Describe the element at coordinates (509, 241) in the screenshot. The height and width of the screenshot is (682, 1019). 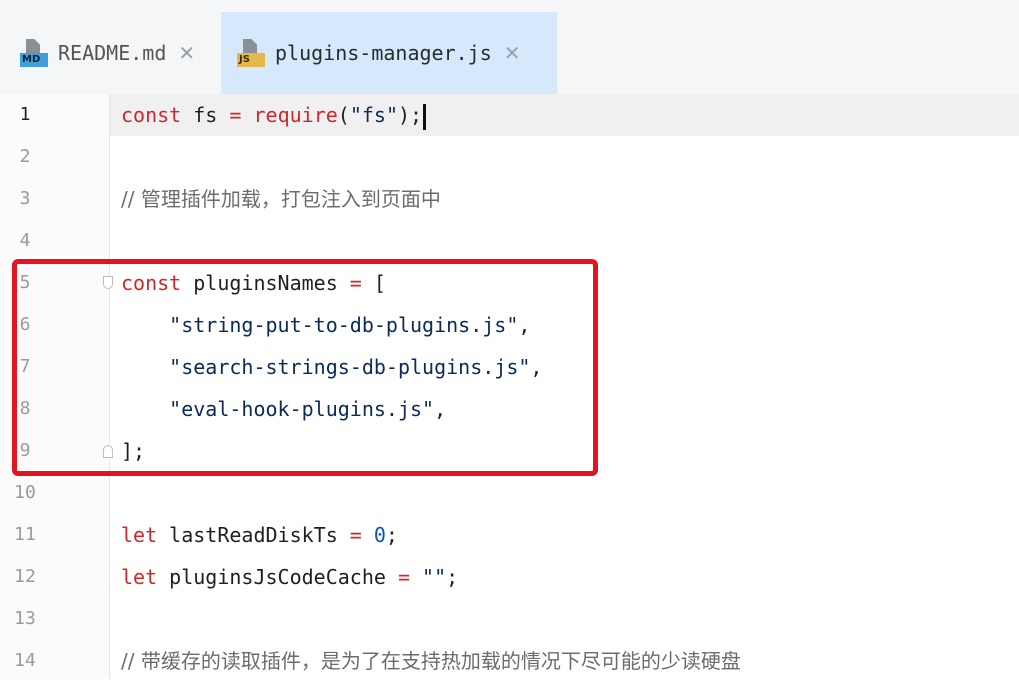
I see `code-line: 4` at that location.